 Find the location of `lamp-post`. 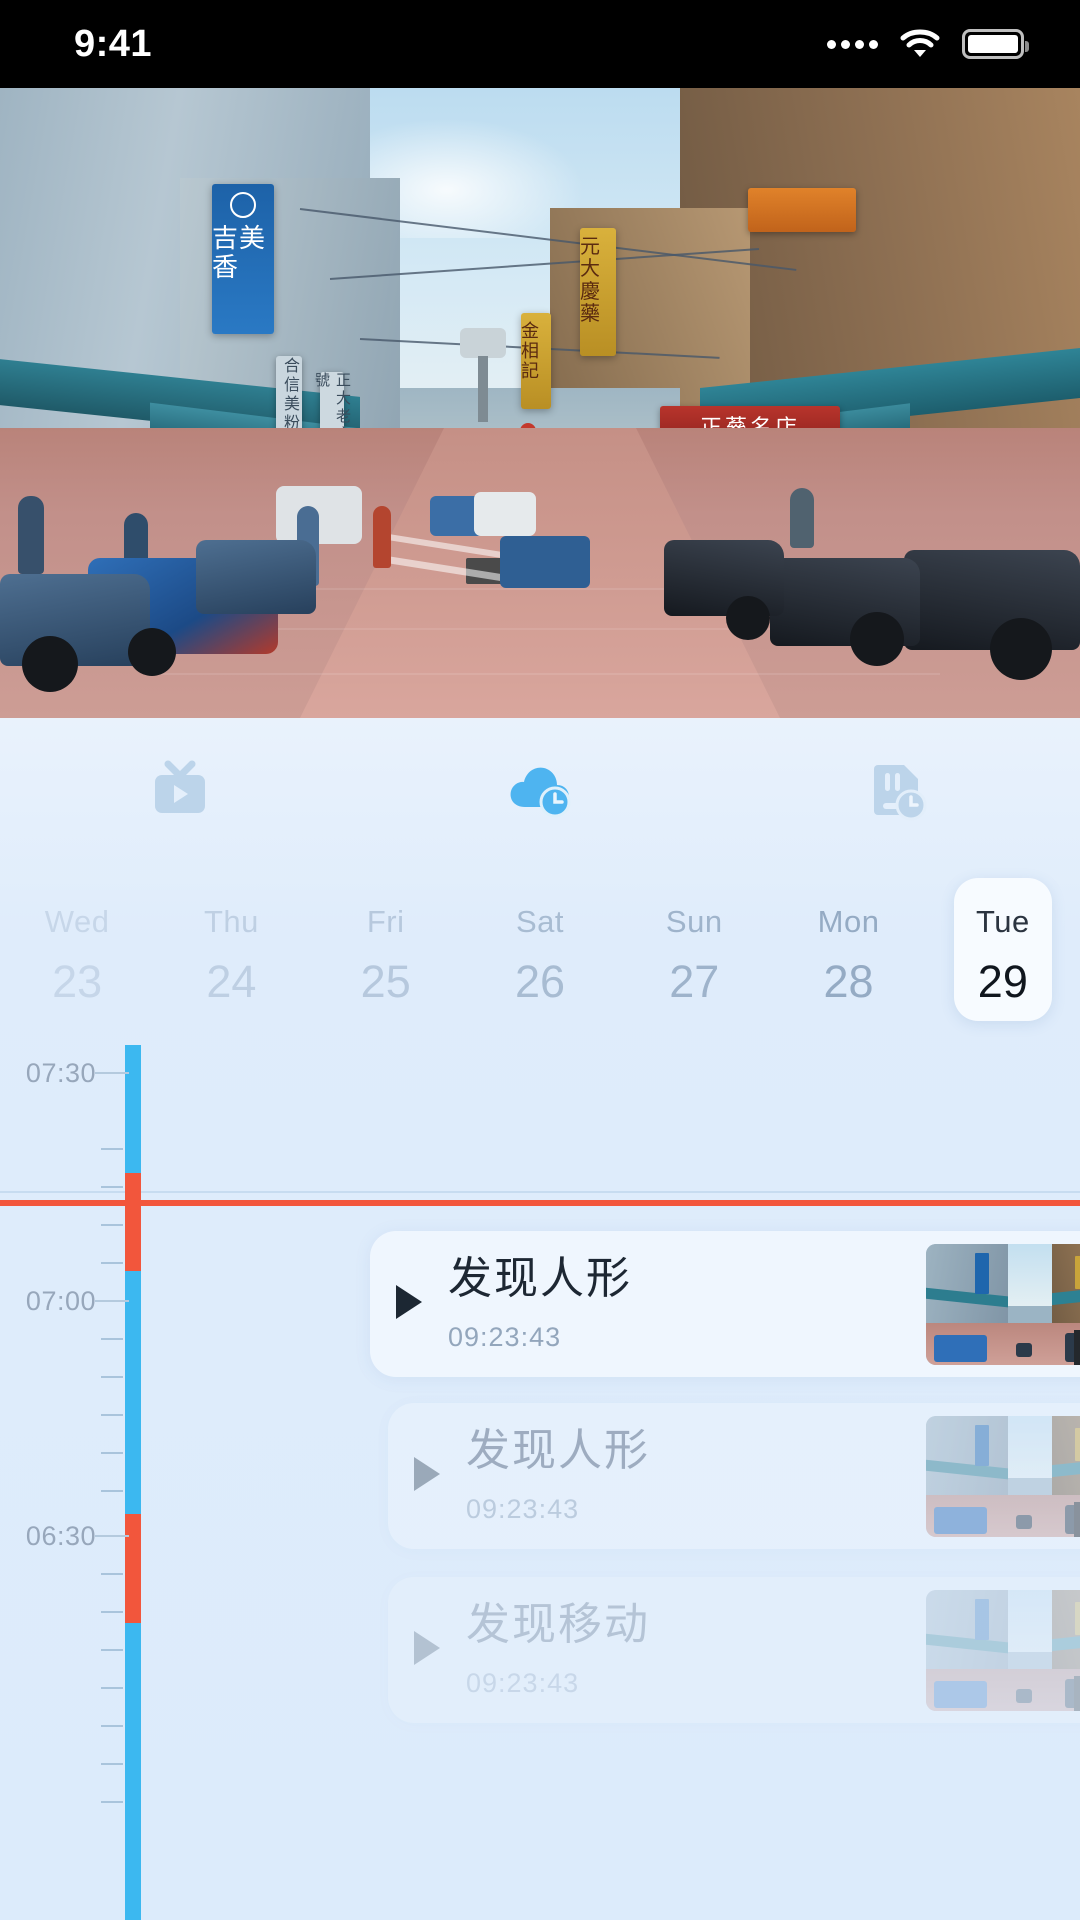

lamp-post is located at coordinates (483, 389).